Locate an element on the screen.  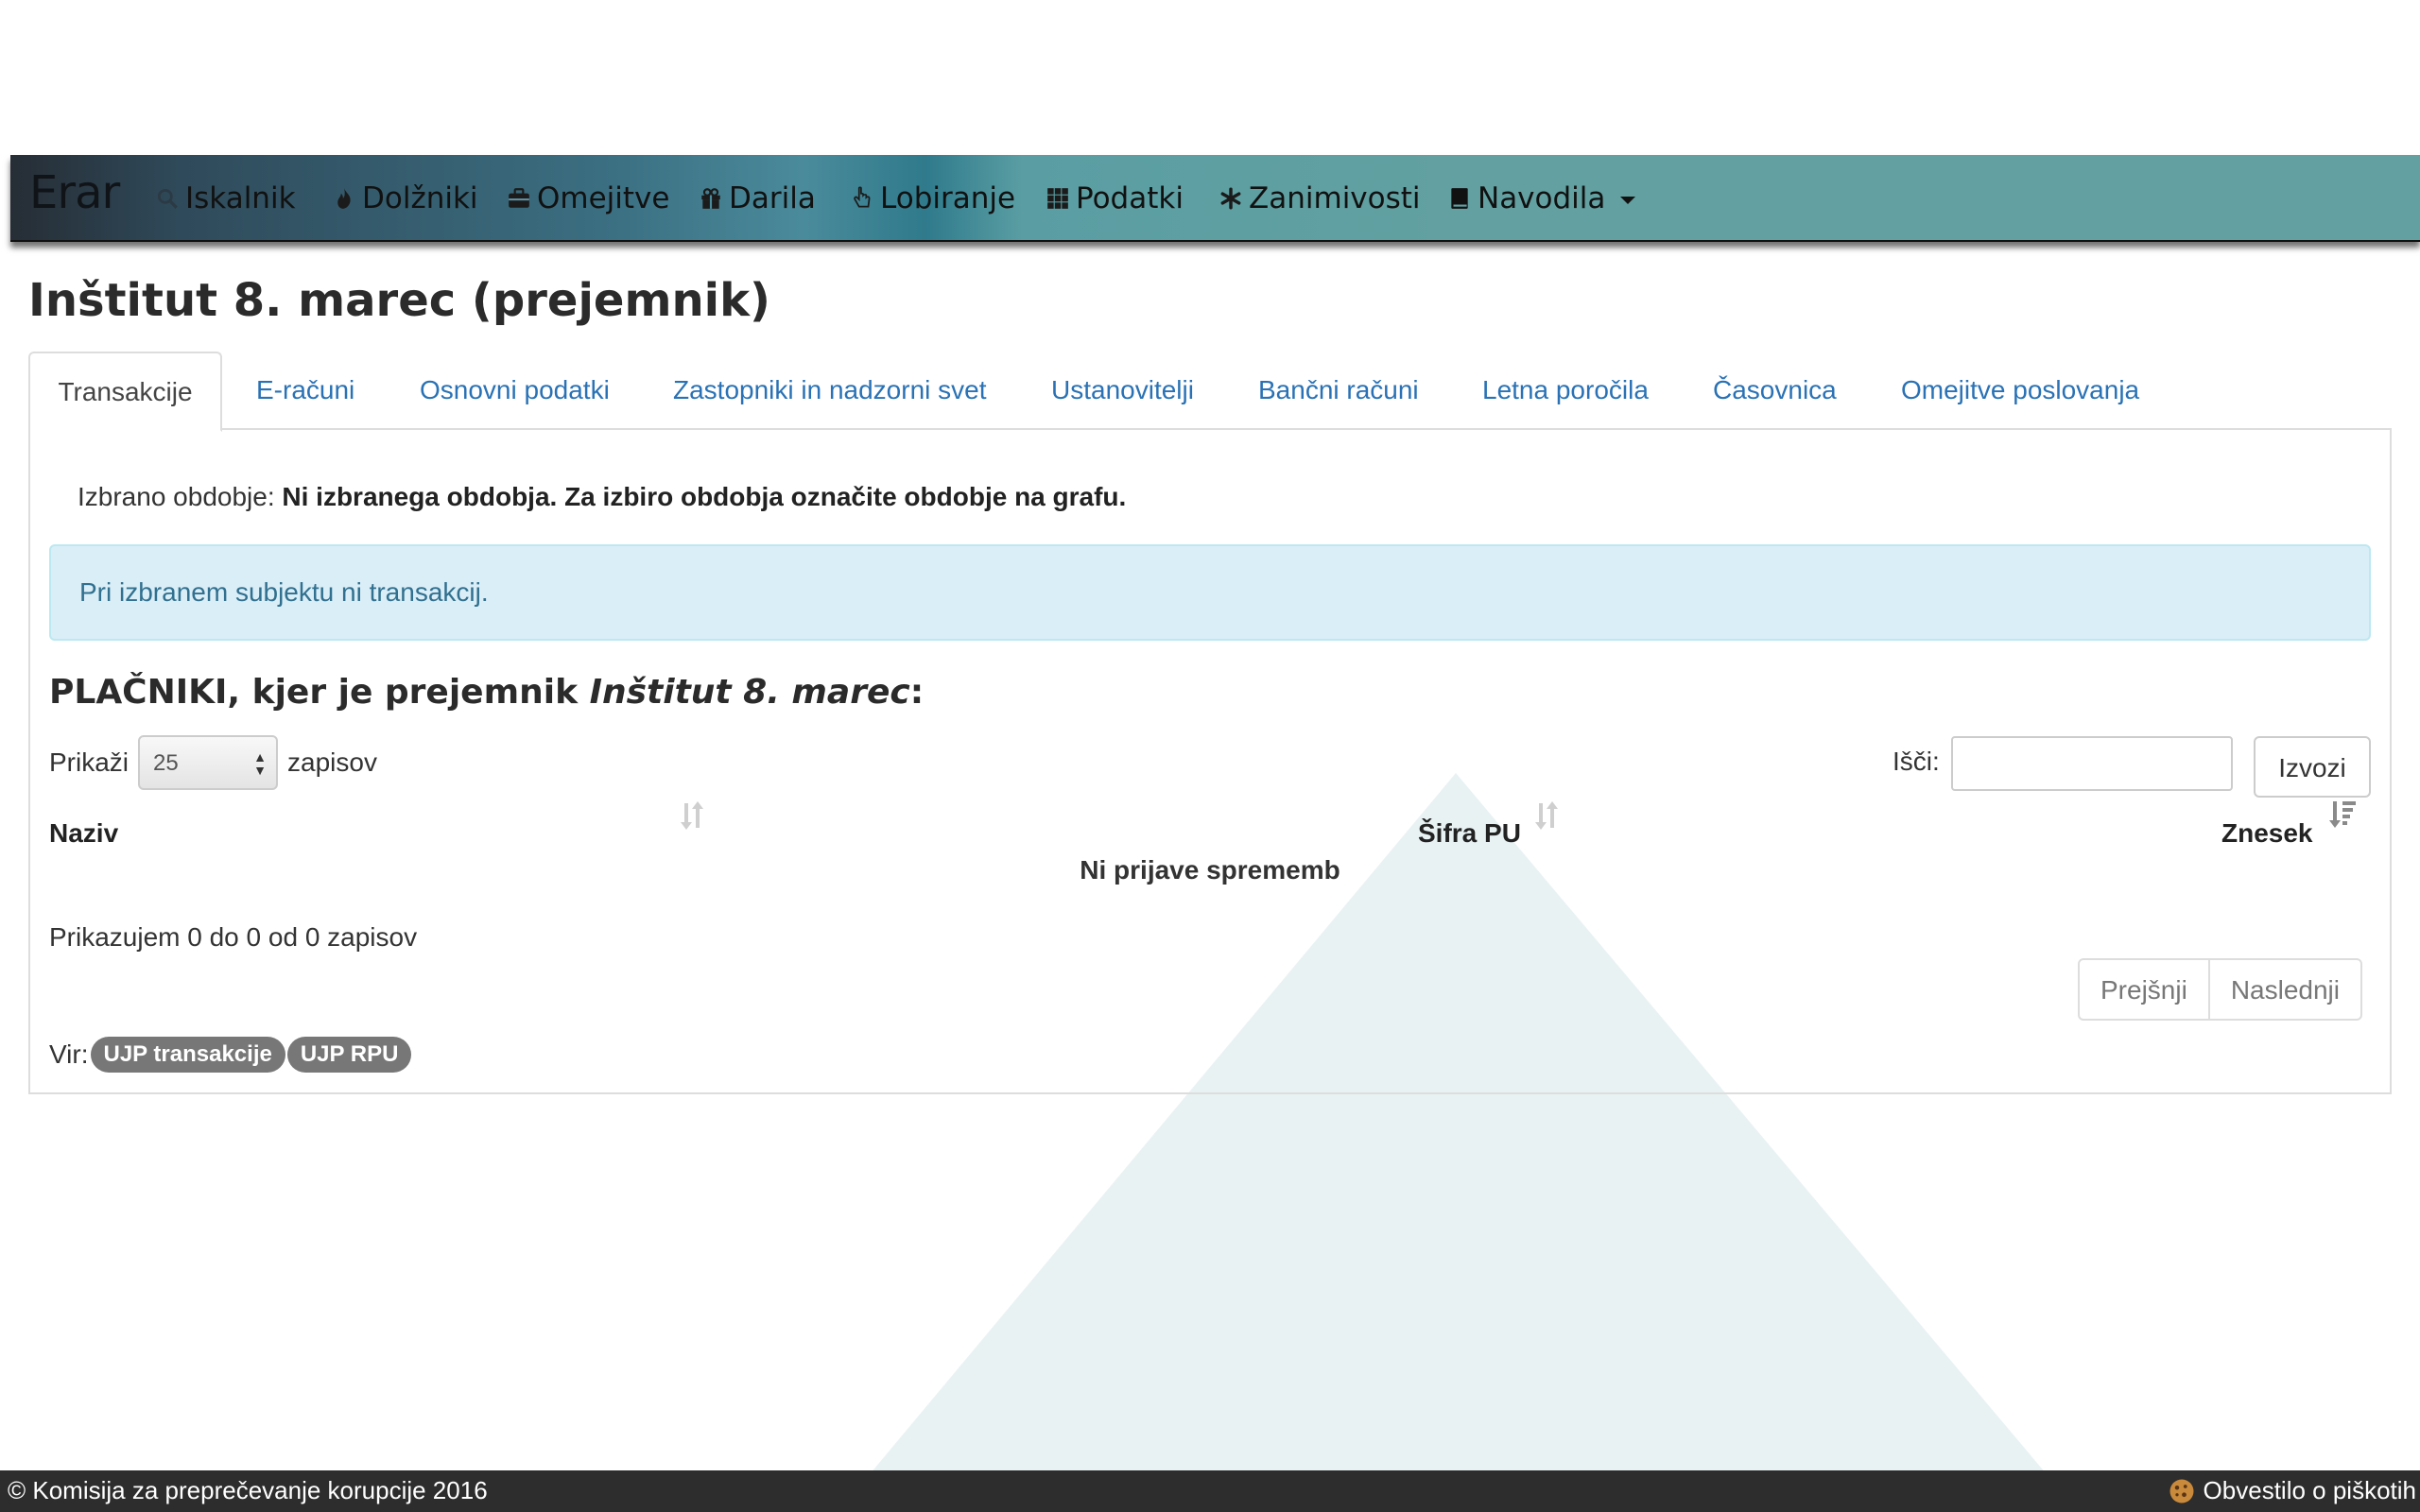
nav-item-iskalnik: Iskalnik is located at coordinates (226, 198).